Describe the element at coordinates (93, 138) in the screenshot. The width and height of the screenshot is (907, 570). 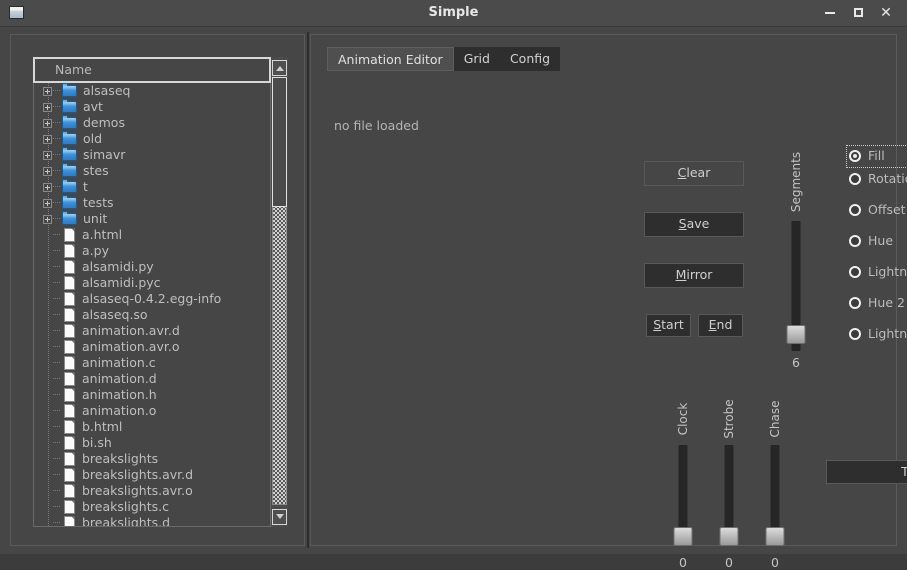
I see `tree-row-label: old` at that location.